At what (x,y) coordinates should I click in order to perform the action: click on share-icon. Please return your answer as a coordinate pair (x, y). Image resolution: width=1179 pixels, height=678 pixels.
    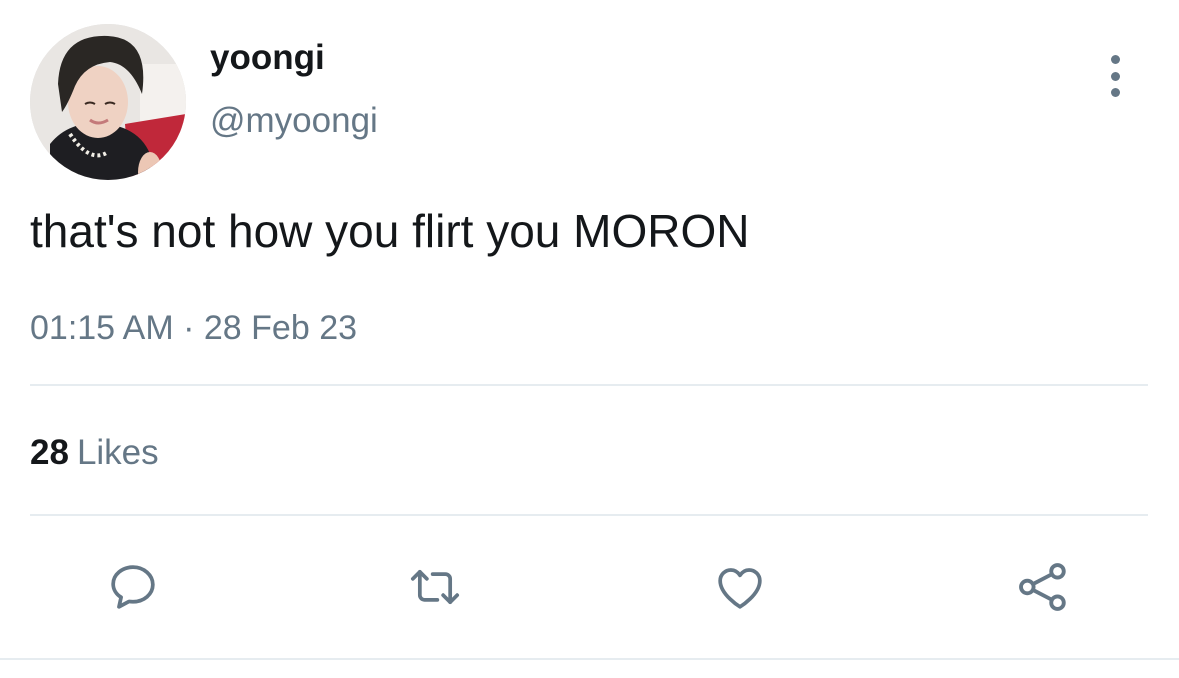
    Looking at the image, I should click on (1042, 587).